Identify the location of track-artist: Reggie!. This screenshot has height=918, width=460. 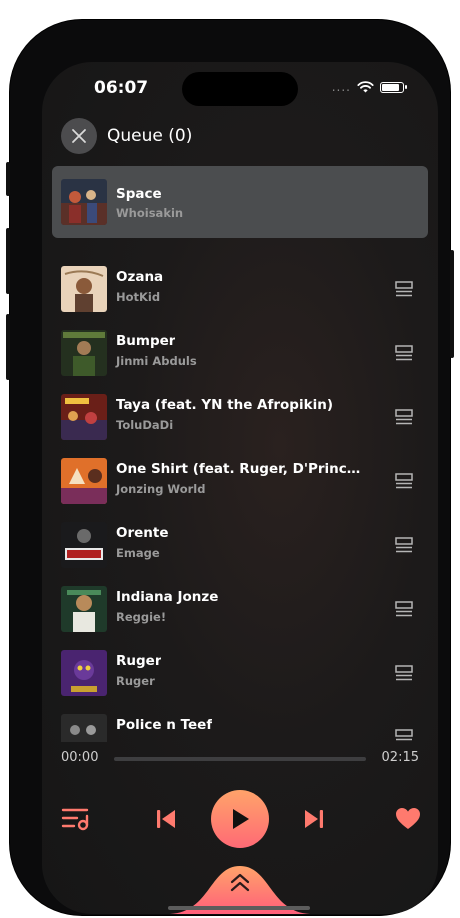
(141, 617).